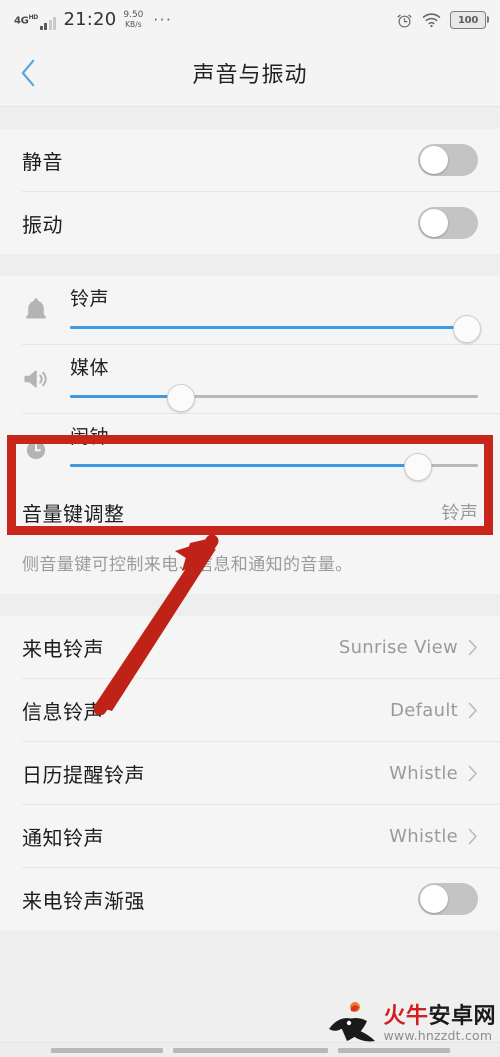 The width and height of the screenshot is (500, 1057). What do you see at coordinates (274, 397) in the screenshot?
I see `media-volume-slider` at bounding box center [274, 397].